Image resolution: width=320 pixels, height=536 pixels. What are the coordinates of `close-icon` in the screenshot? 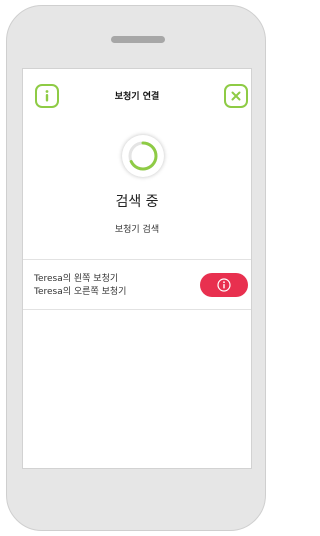 It's located at (236, 96).